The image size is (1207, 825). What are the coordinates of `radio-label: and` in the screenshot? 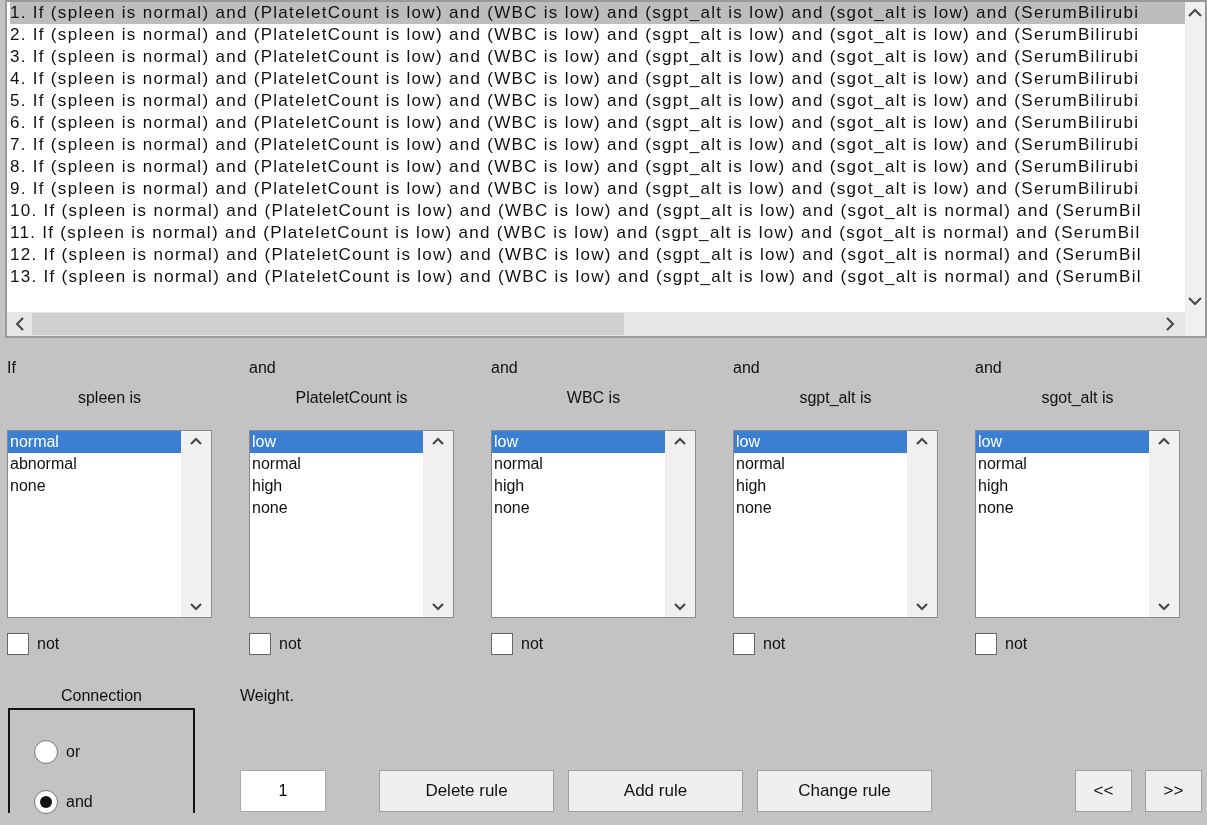 It's located at (79, 802).